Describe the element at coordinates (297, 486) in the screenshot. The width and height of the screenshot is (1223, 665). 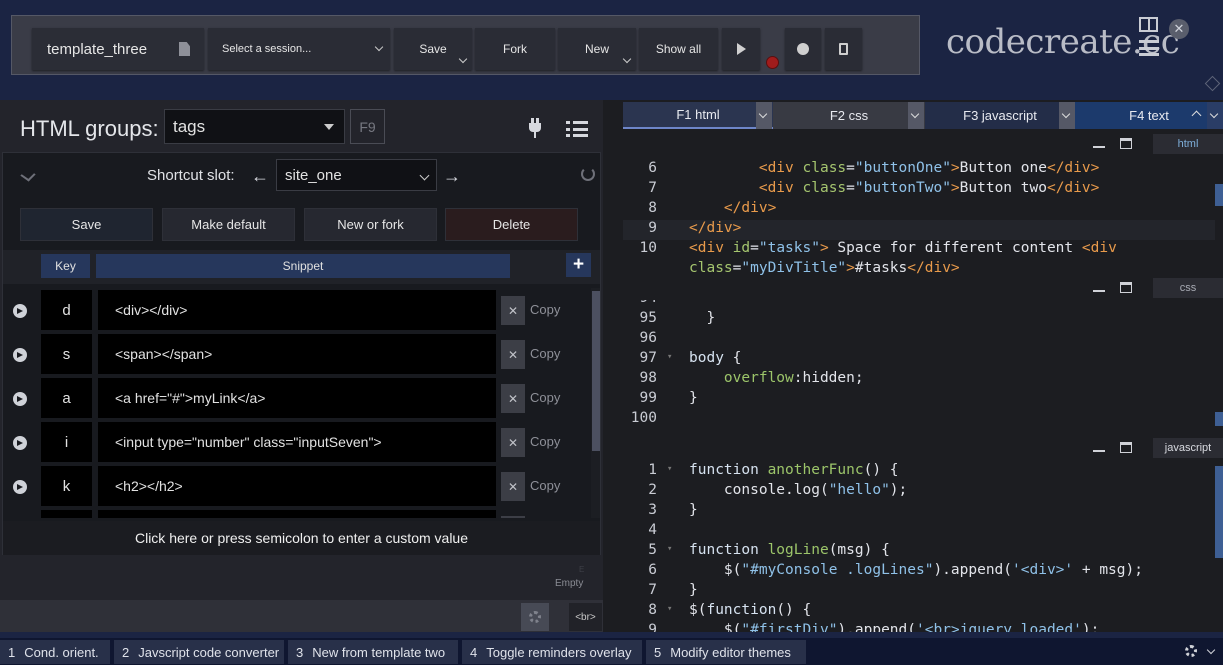
I see `snippet-value: <h2></h2>` at that location.